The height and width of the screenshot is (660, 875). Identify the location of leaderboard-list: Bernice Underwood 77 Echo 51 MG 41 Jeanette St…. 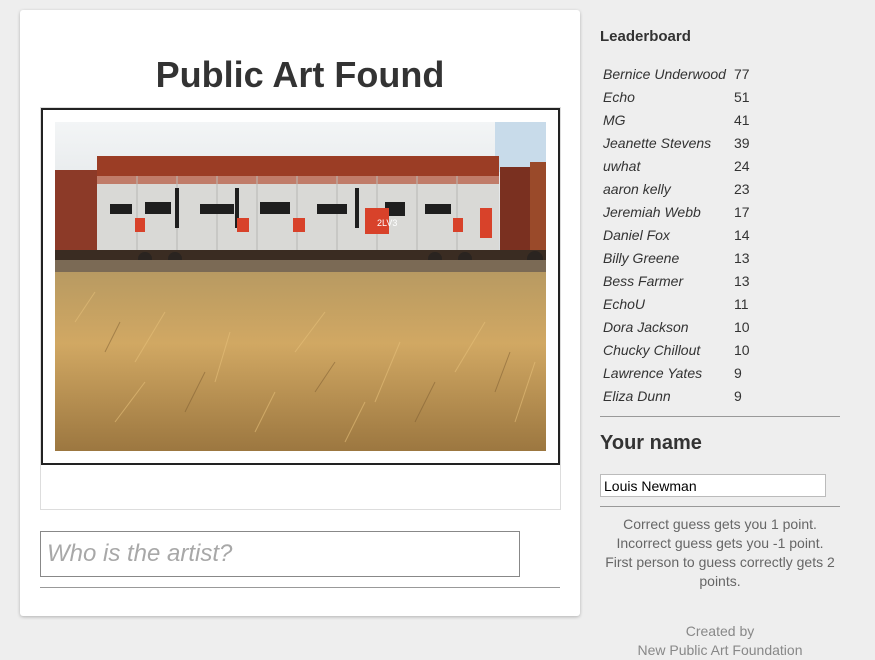
(721, 237).